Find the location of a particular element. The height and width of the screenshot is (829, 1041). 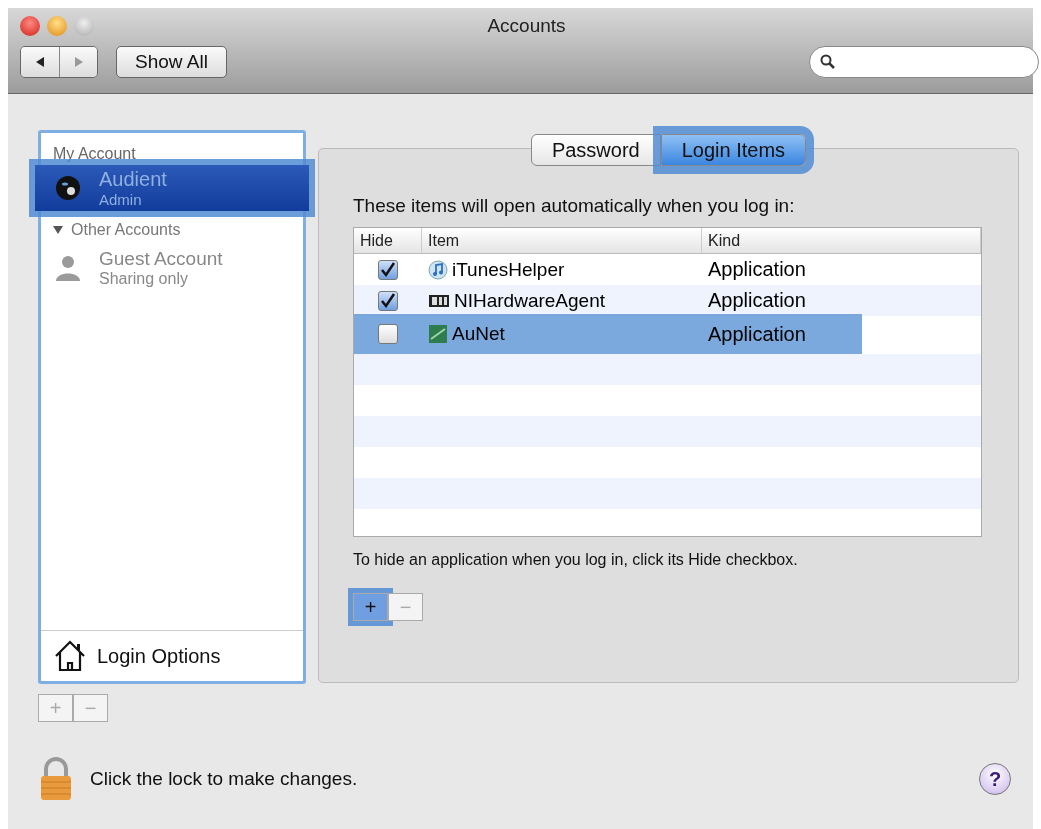

column-header: Hide is located at coordinates (388, 240).